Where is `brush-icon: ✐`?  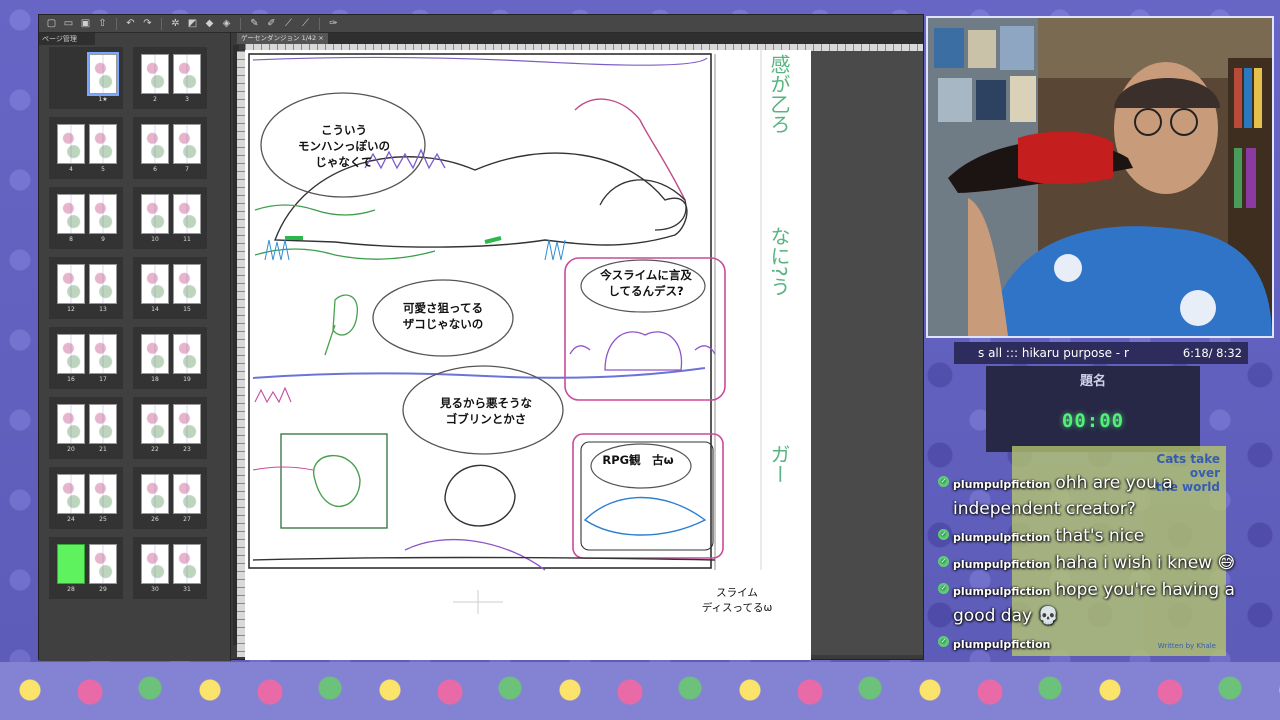
brush-icon: ✐ is located at coordinates (271, 23).